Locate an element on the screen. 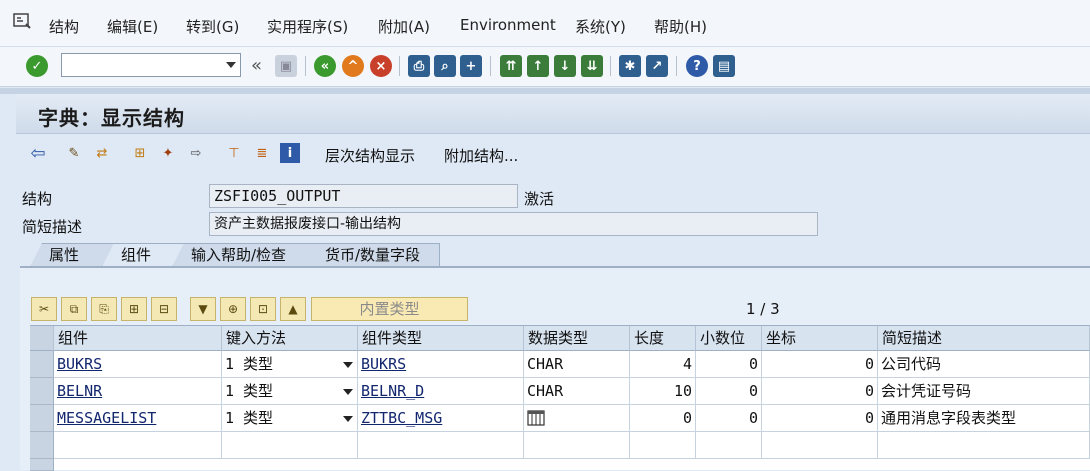 The height and width of the screenshot is (471, 1090). back-arrow-icon: ⇦ is located at coordinates (38, 153).